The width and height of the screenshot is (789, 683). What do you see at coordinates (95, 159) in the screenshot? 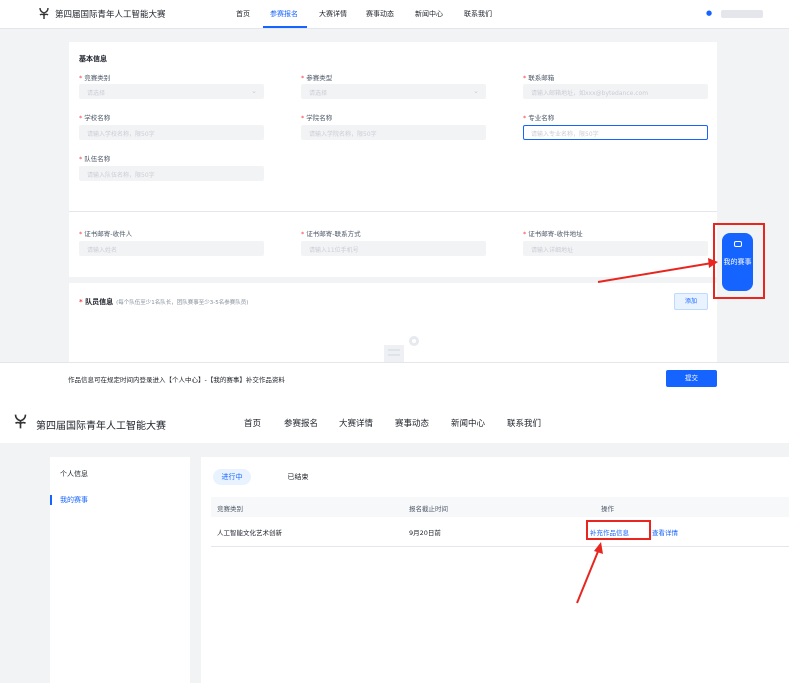
I see `field-label-team: * 队伍名称` at bounding box center [95, 159].